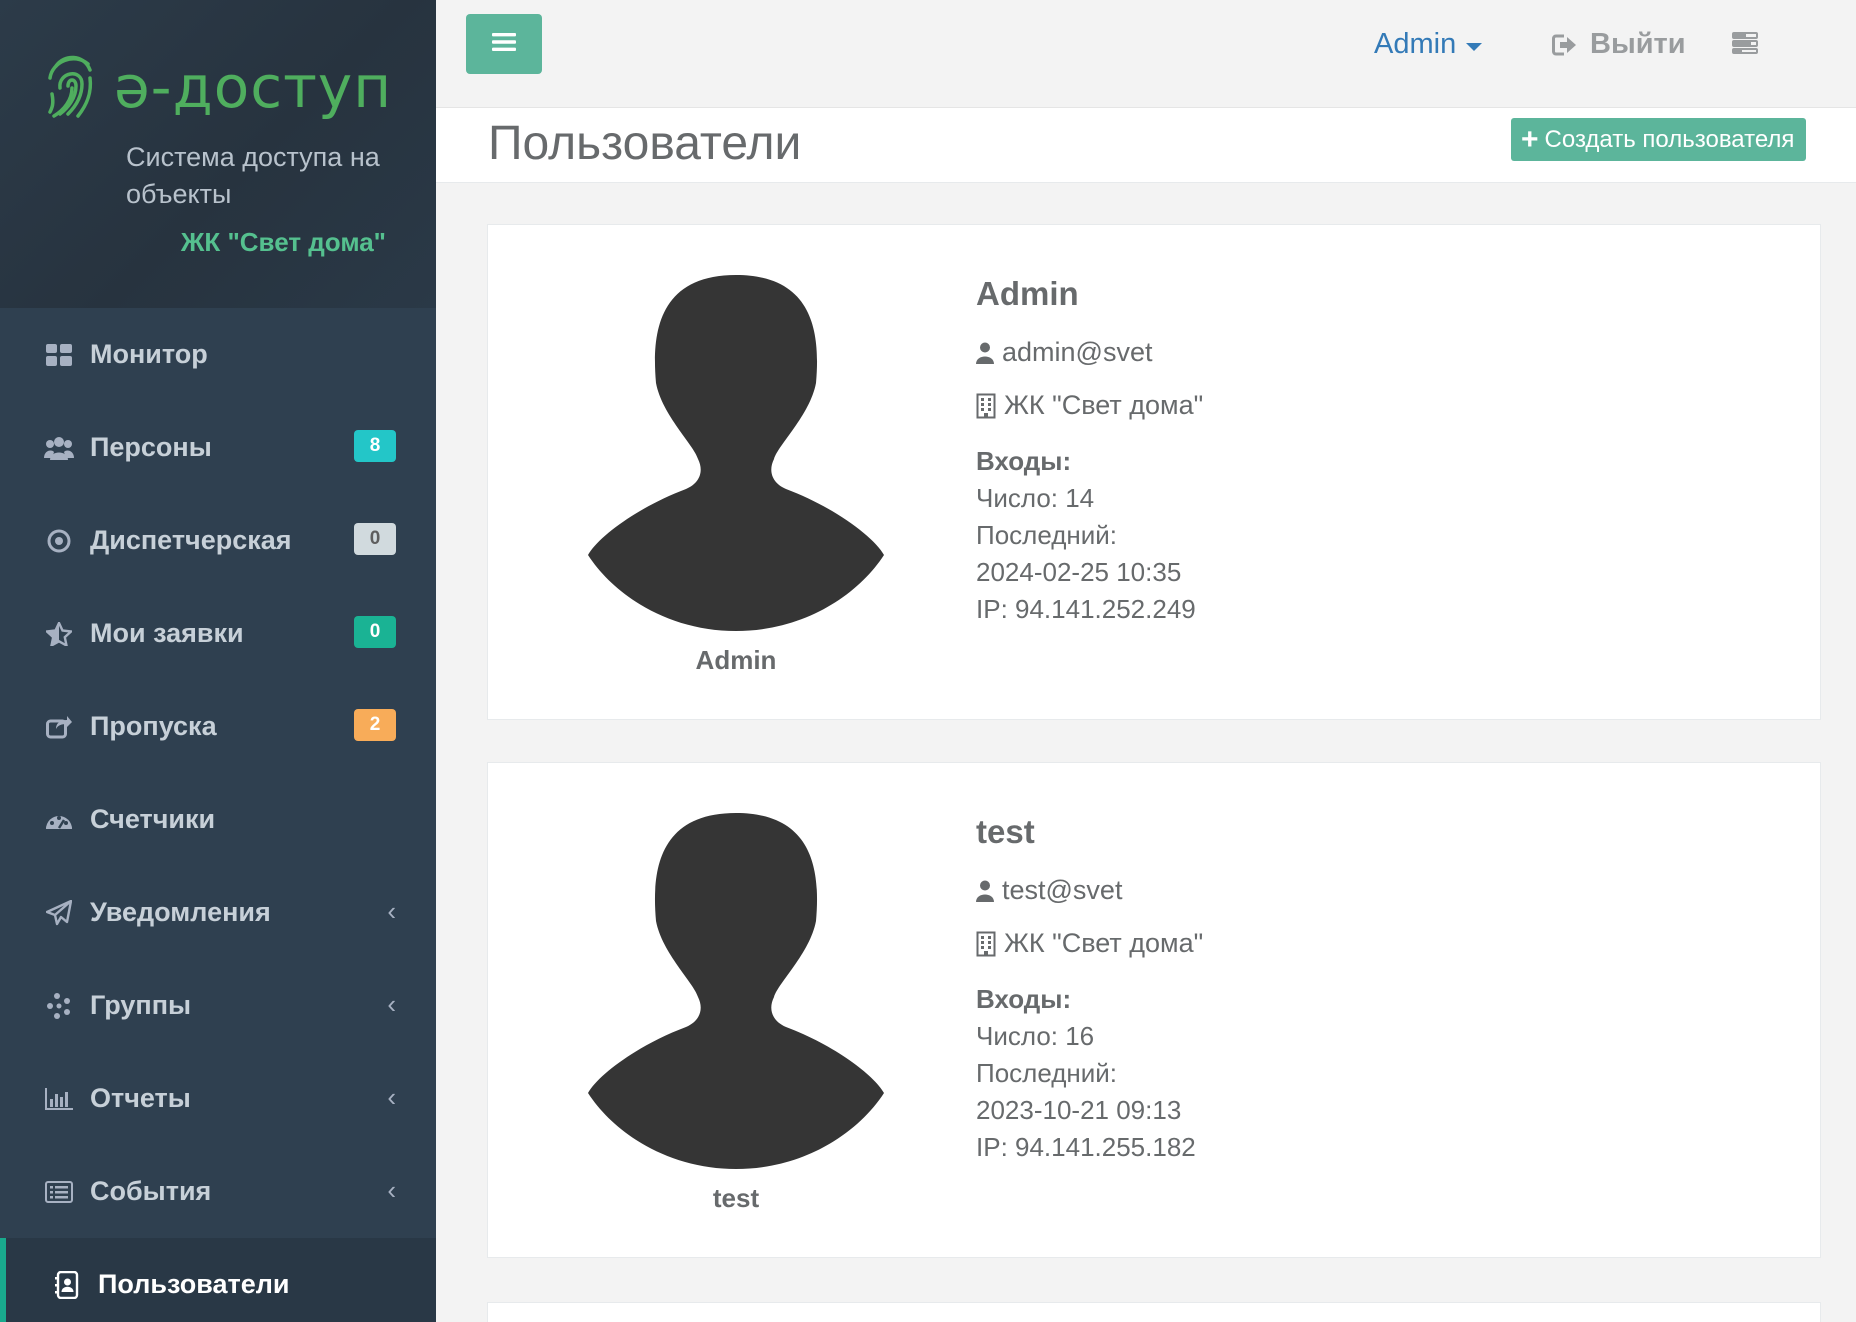  Describe the element at coordinates (218, 1098) in the screenshot. I see `sidebar-item-reports: Отчеты ‹` at that location.